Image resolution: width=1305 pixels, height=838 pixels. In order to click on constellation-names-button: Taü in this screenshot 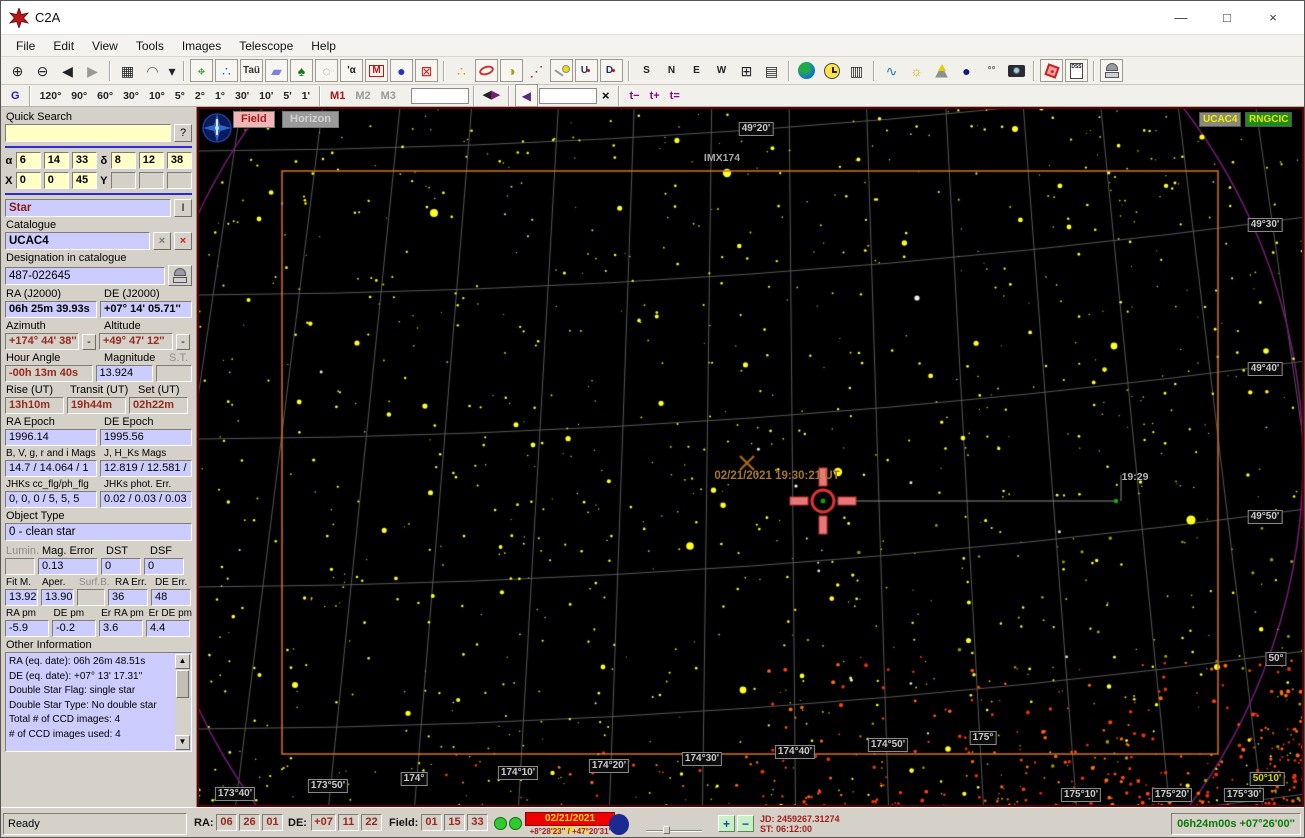, I will do `click(251, 70)`.